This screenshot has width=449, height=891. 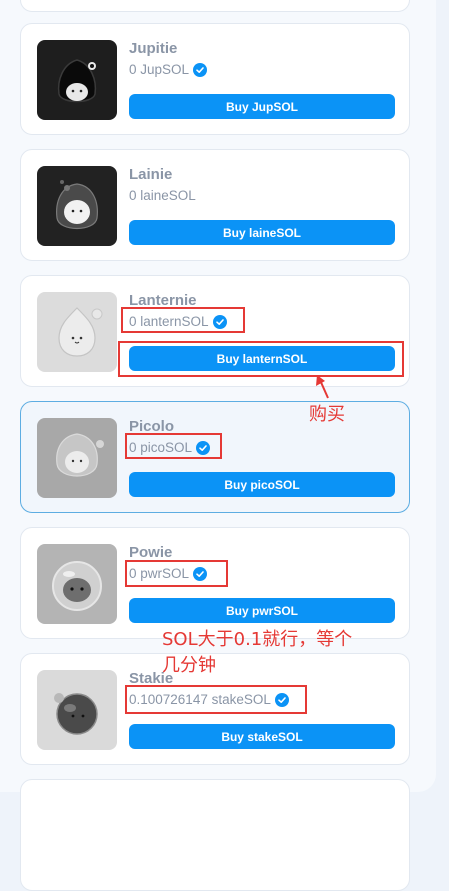 I want to click on token-card-partial-bottom, so click(x=215, y=835).